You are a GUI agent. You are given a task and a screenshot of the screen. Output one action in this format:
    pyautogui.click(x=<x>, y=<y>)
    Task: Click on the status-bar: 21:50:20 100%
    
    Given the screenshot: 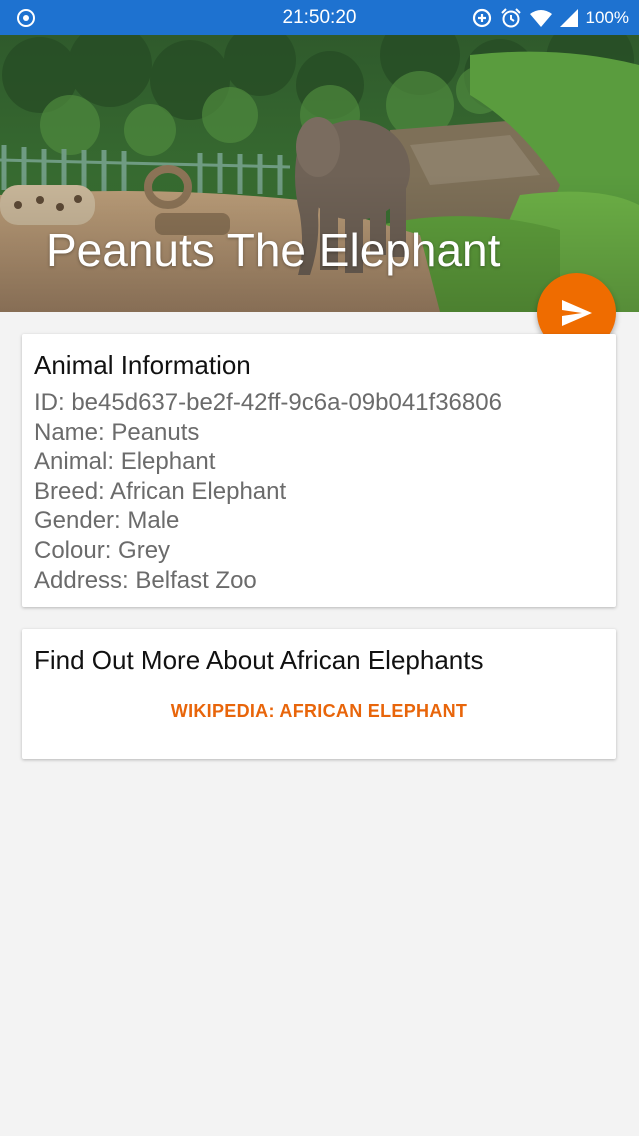 What is the action you would take?
    pyautogui.click(x=319, y=17)
    